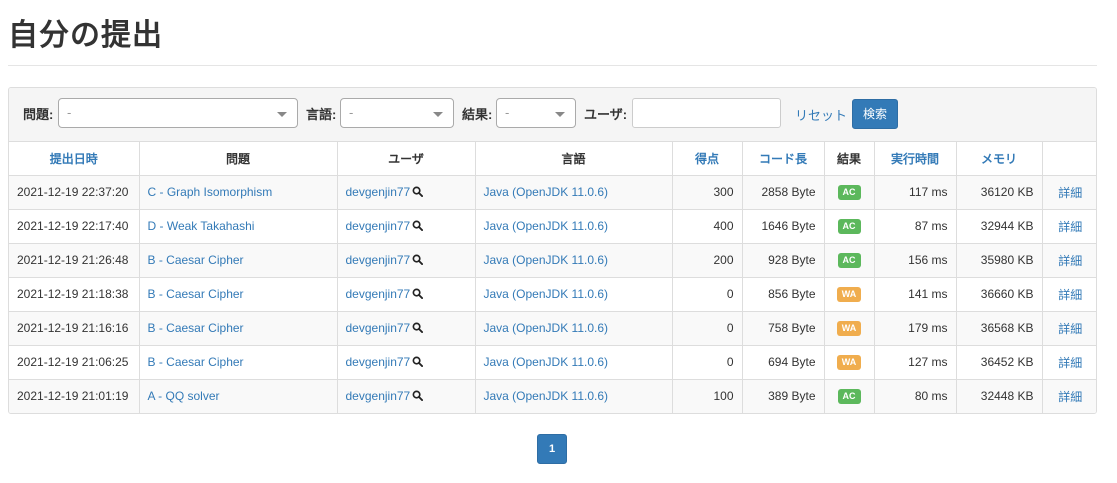  What do you see at coordinates (69, 112) in the screenshot?
I see `task-filter-value: -` at bounding box center [69, 112].